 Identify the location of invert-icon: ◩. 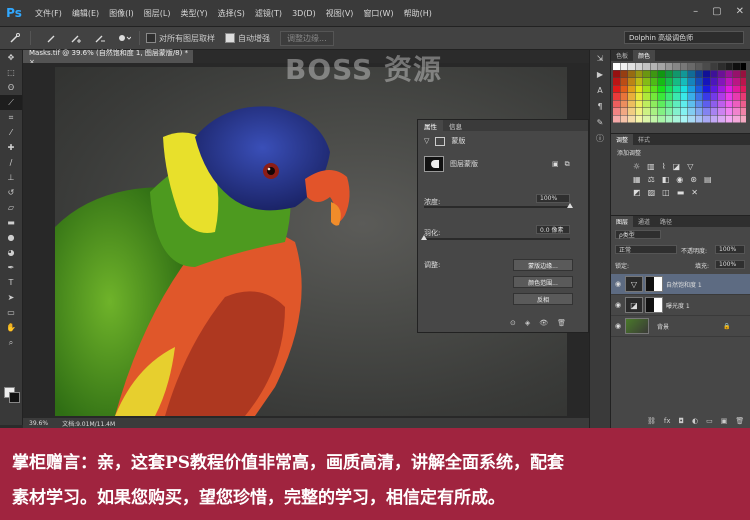
(637, 192).